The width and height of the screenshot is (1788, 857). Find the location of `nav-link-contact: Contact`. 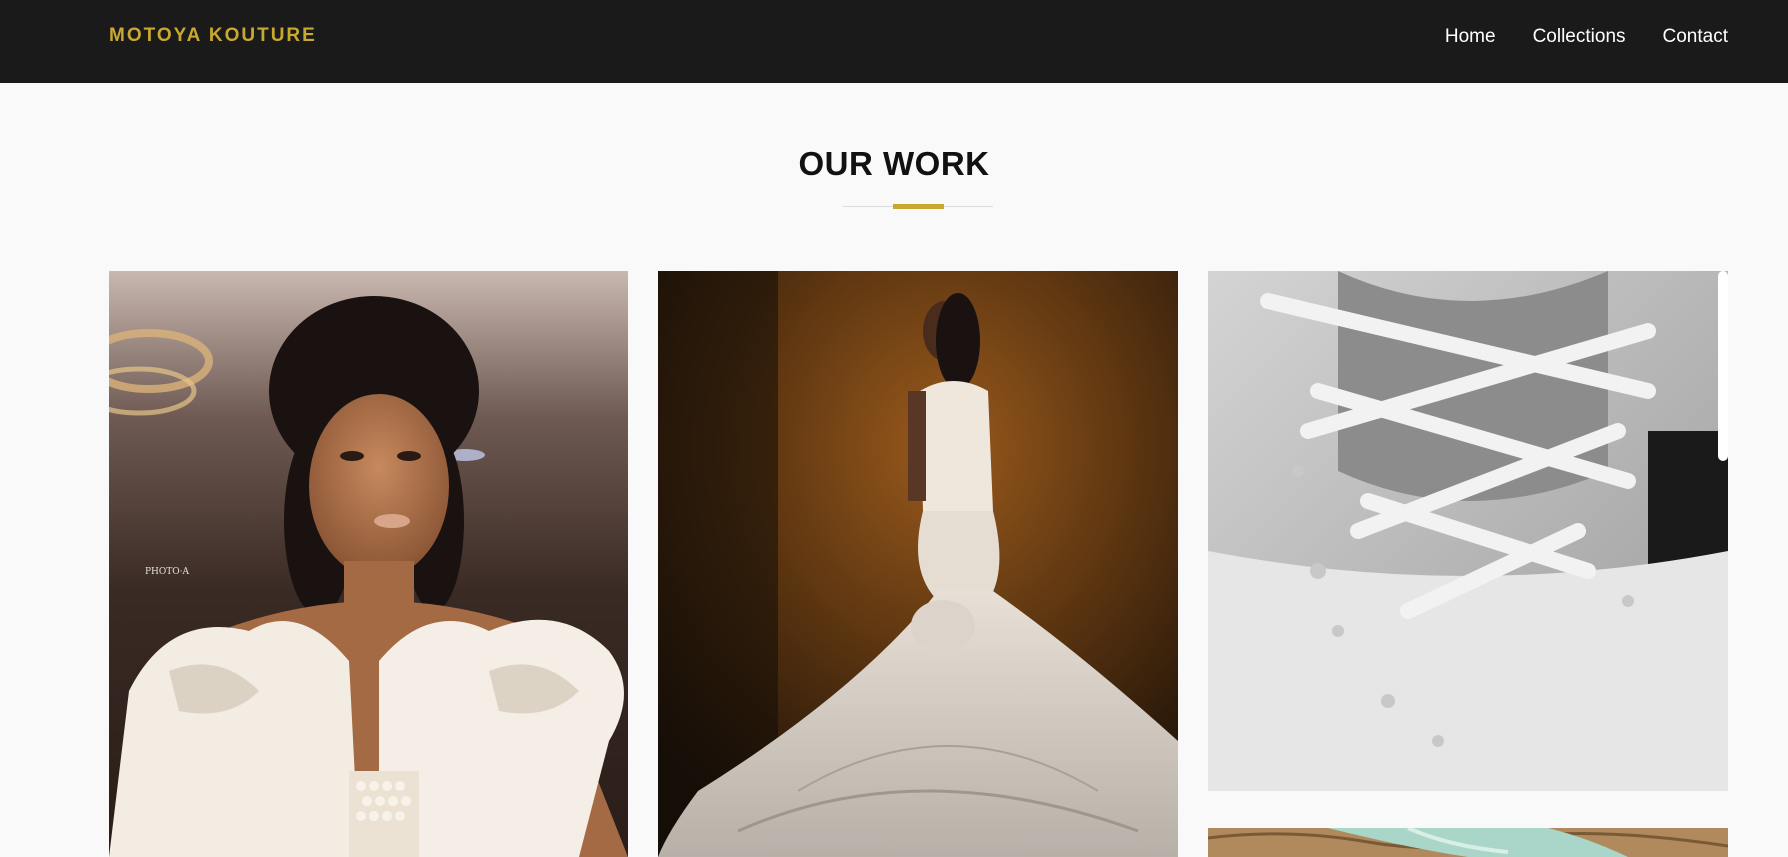

nav-link-contact: Contact is located at coordinates (1695, 37).